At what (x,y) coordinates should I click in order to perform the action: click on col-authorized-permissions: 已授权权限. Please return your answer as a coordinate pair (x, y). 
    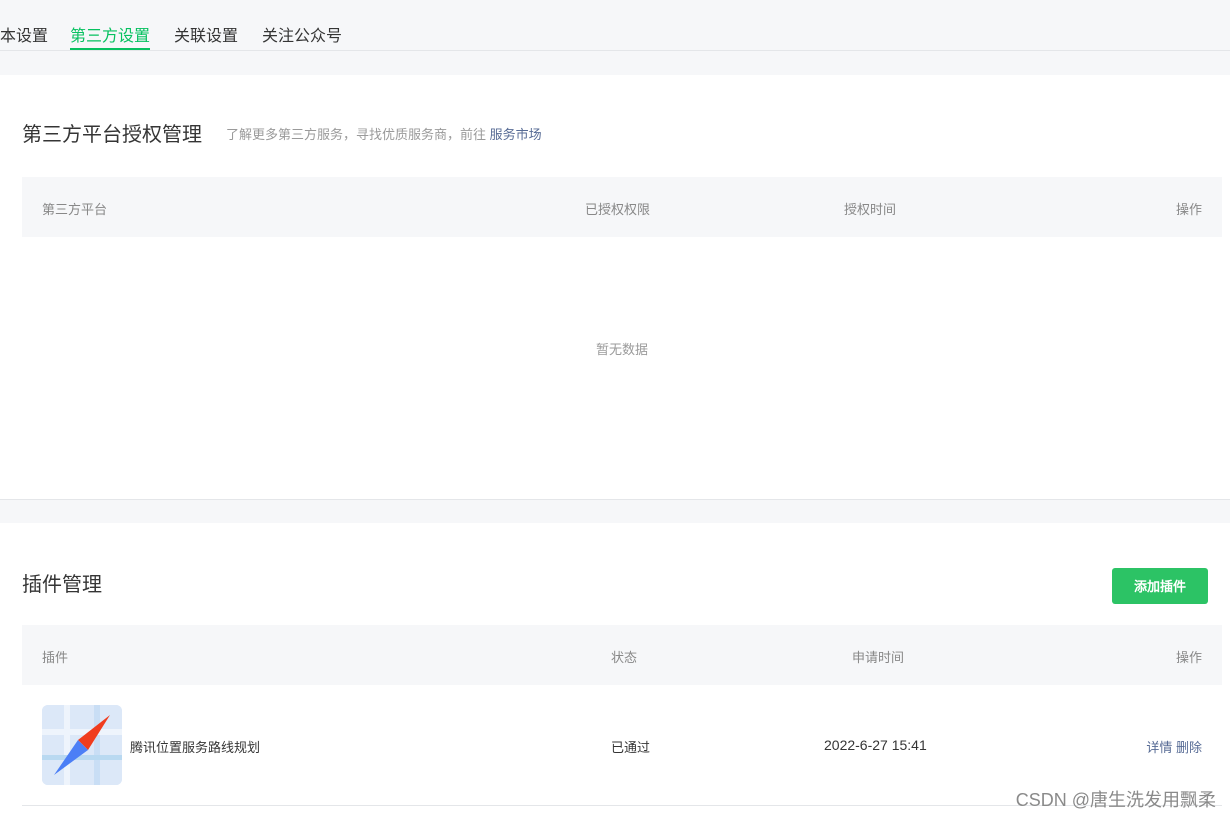
    Looking at the image, I should click on (618, 209).